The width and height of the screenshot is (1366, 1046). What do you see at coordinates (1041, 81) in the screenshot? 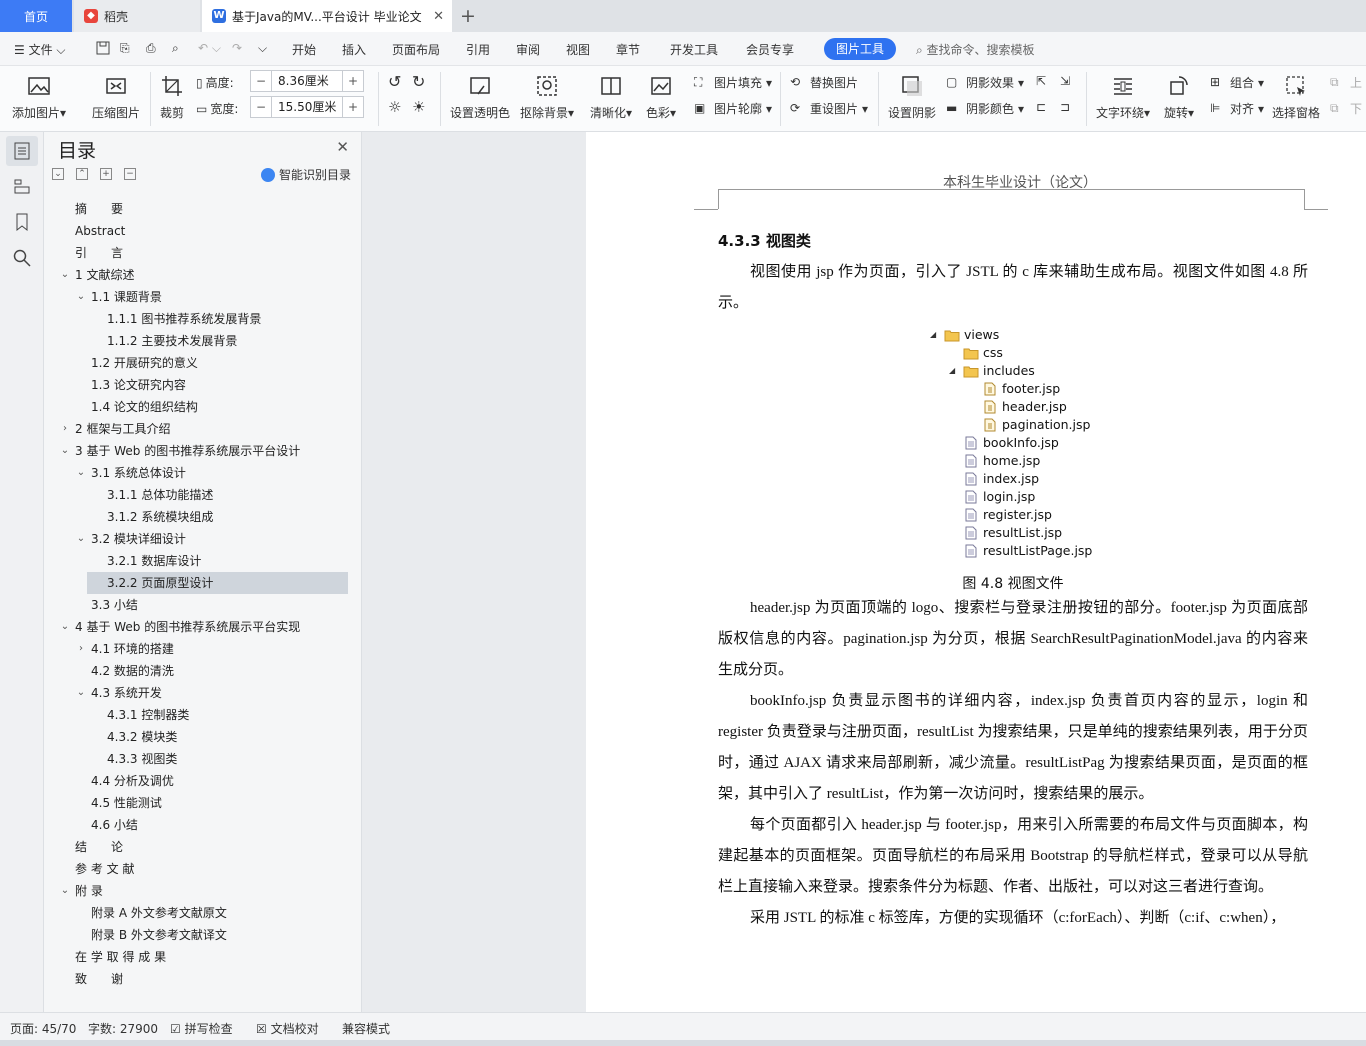
I see `nudge-up-icon: ⇱` at bounding box center [1041, 81].